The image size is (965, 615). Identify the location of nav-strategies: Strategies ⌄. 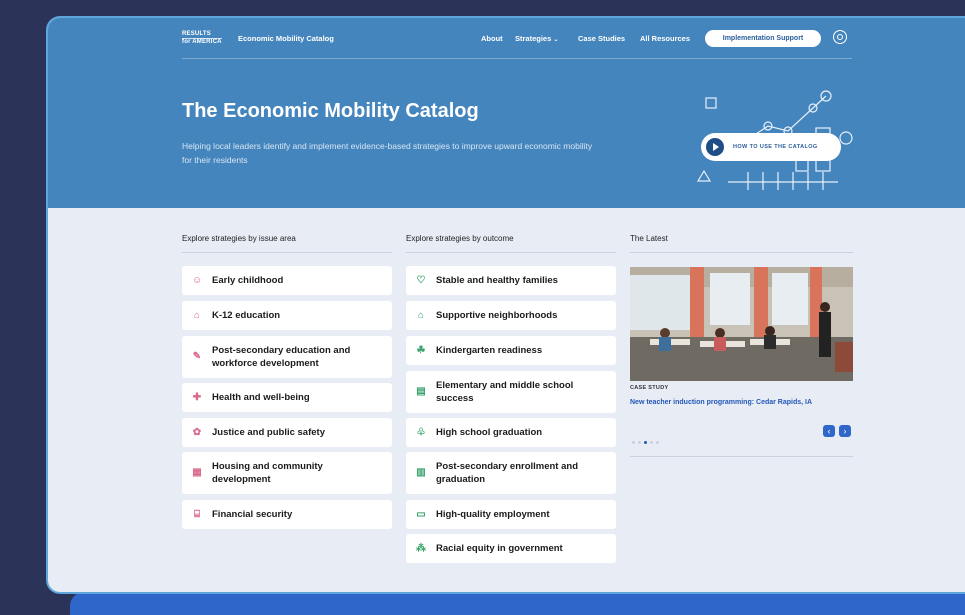
(536, 38).